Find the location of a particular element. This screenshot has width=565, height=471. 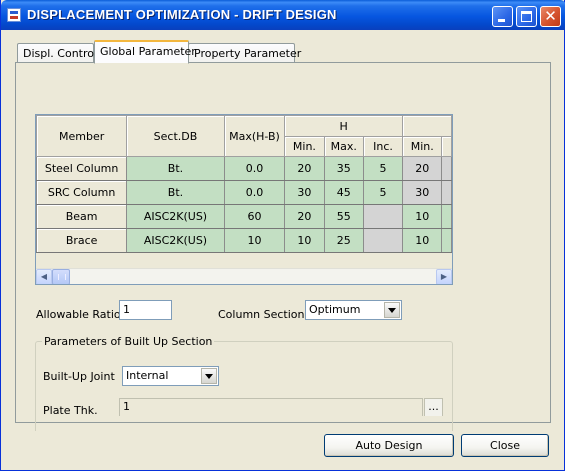

minimize-icon is located at coordinates (501, 20).